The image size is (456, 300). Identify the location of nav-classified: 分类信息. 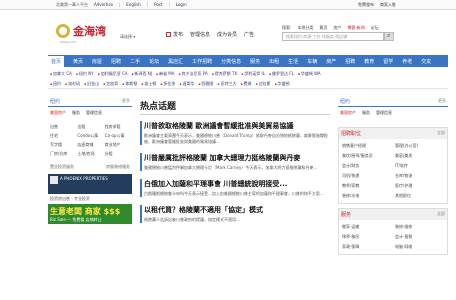
(231, 61).